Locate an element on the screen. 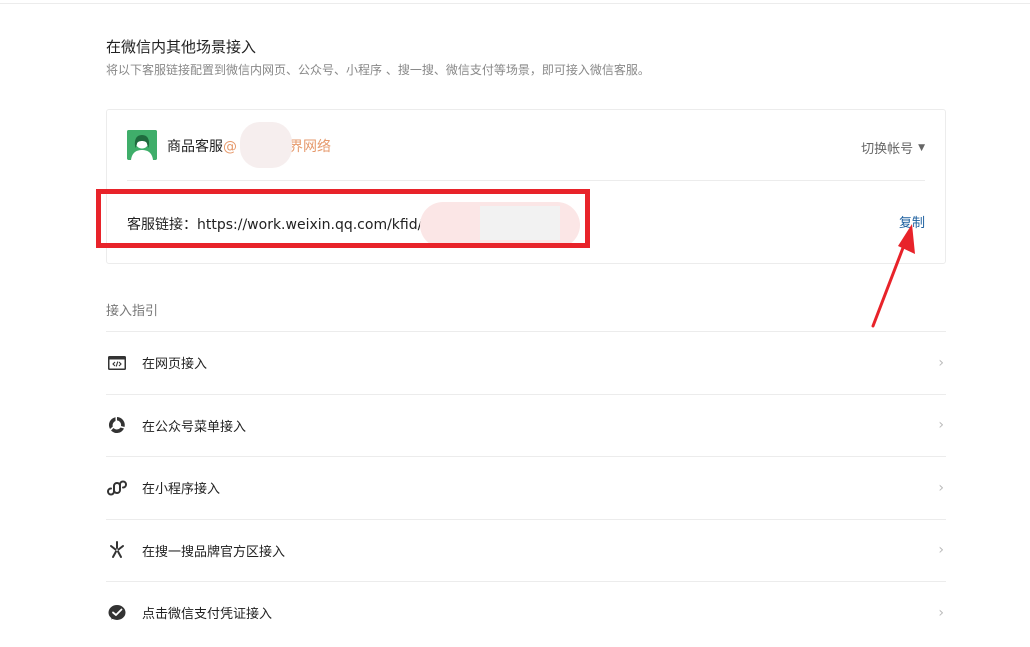  account-org-at: @ is located at coordinates (230, 147).